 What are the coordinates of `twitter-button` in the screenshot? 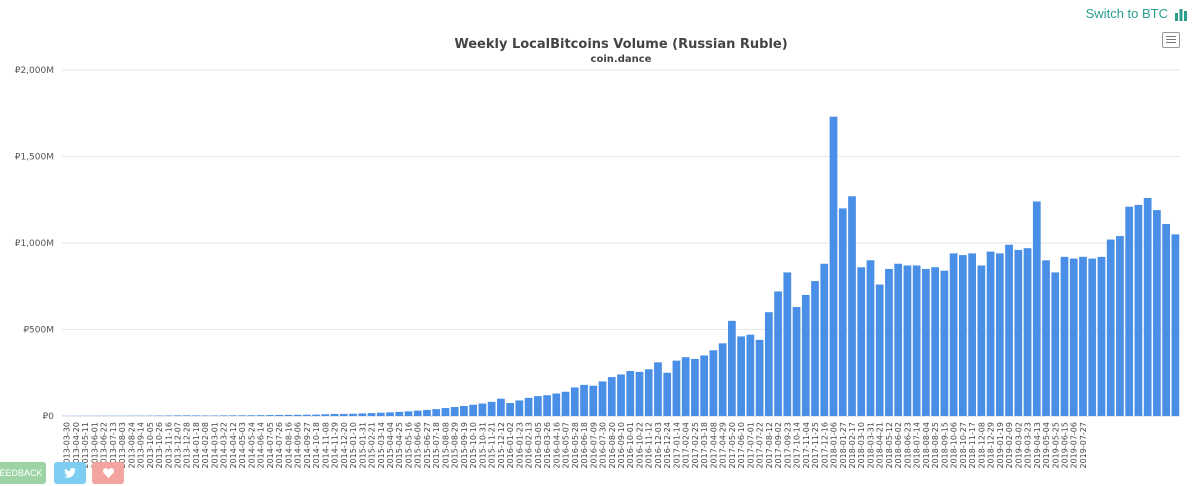 It's located at (70, 473).